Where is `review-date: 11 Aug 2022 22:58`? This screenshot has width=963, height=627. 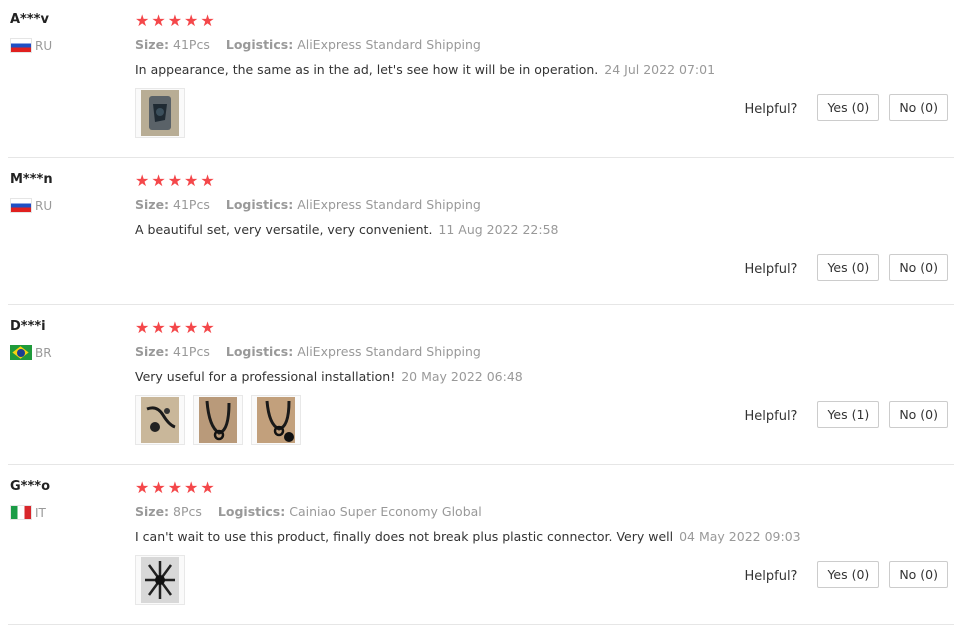 review-date: 11 Aug 2022 22:58 is located at coordinates (498, 229).